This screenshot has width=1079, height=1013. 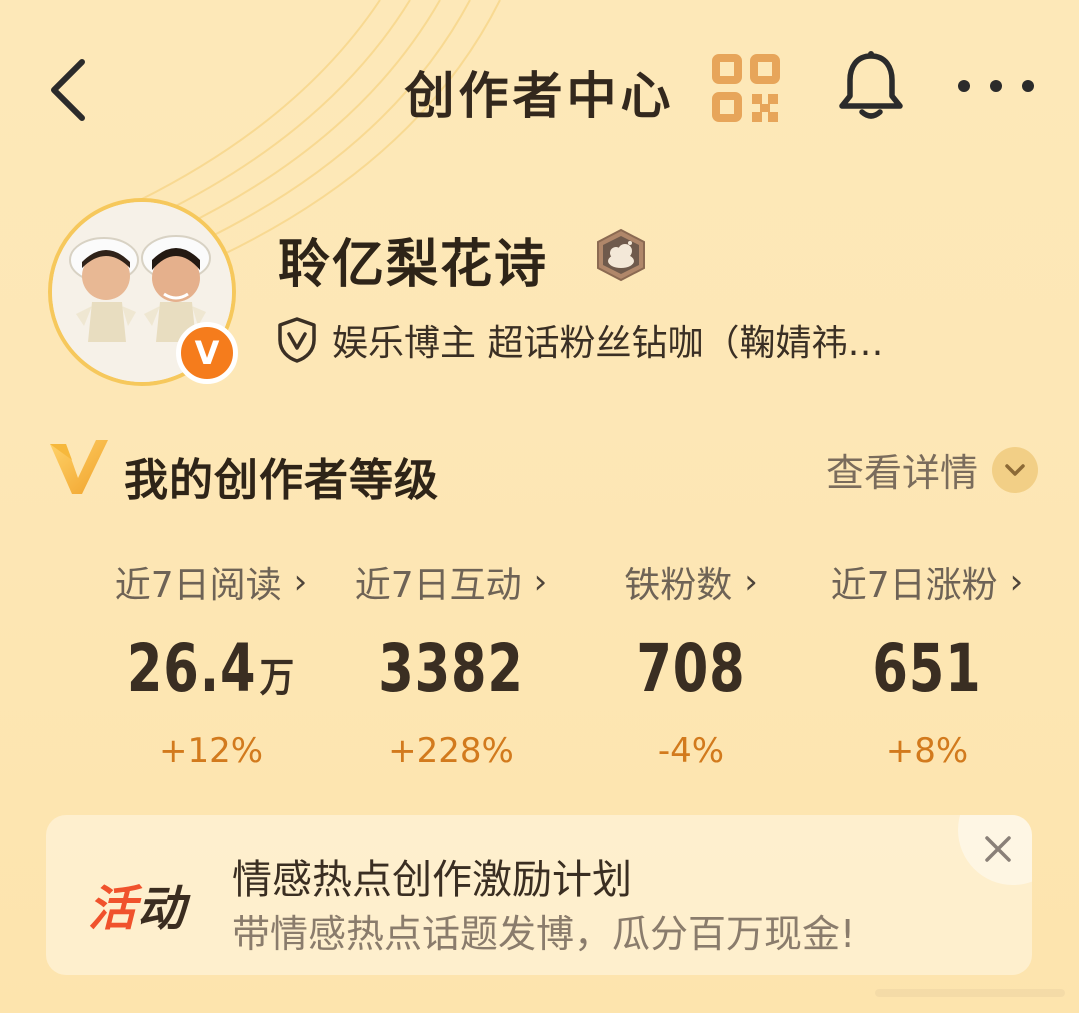 I want to click on page-title: 创作者中心, so click(x=539, y=96).